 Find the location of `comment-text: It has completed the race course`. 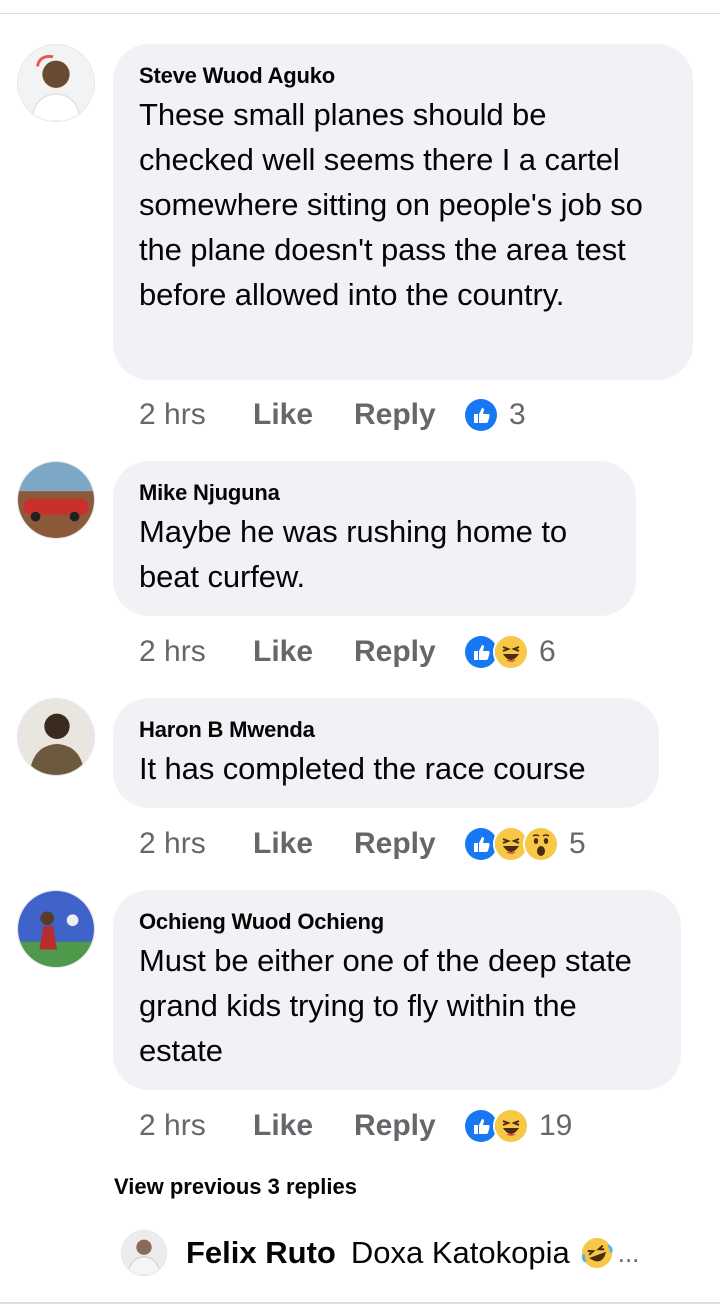

comment-text: It has completed the race course is located at coordinates (362, 768).